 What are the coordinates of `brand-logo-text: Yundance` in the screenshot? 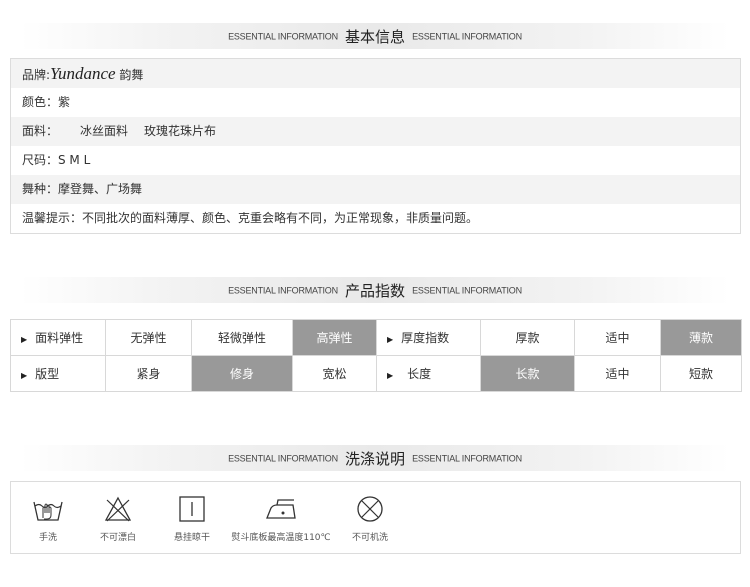 It's located at (83, 73).